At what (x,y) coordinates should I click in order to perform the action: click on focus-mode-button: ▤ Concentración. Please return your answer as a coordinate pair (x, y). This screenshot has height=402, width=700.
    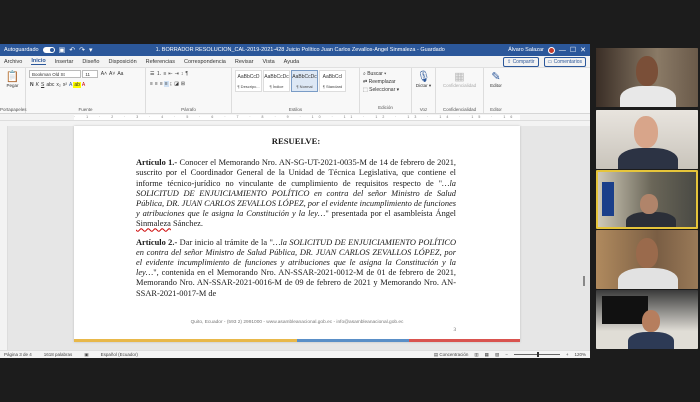
    Looking at the image, I should click on (451, 355).